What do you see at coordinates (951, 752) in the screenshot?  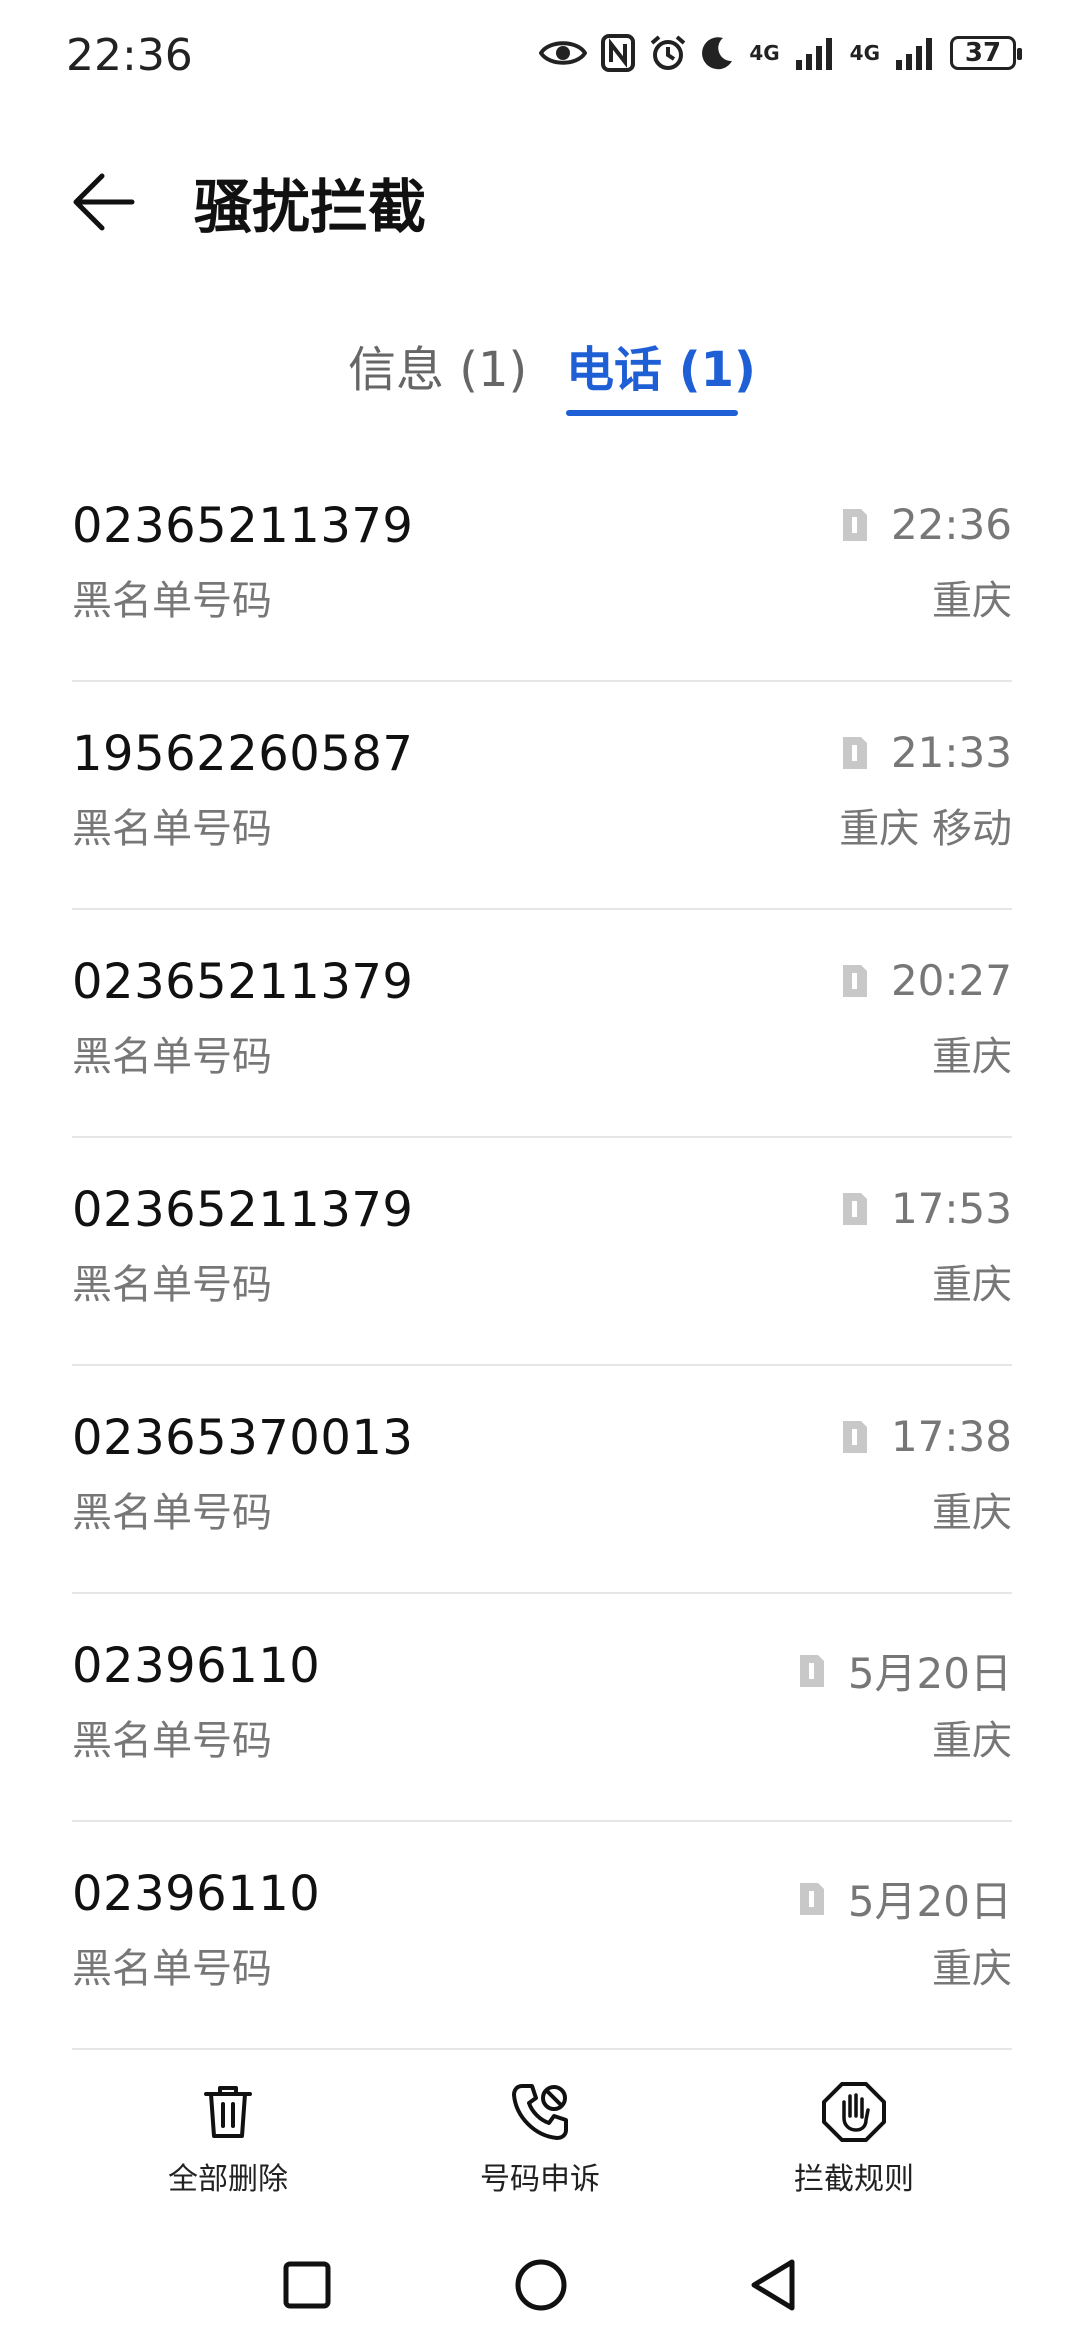 I see `call-time: 21:33` at bounding box center [951, 752].